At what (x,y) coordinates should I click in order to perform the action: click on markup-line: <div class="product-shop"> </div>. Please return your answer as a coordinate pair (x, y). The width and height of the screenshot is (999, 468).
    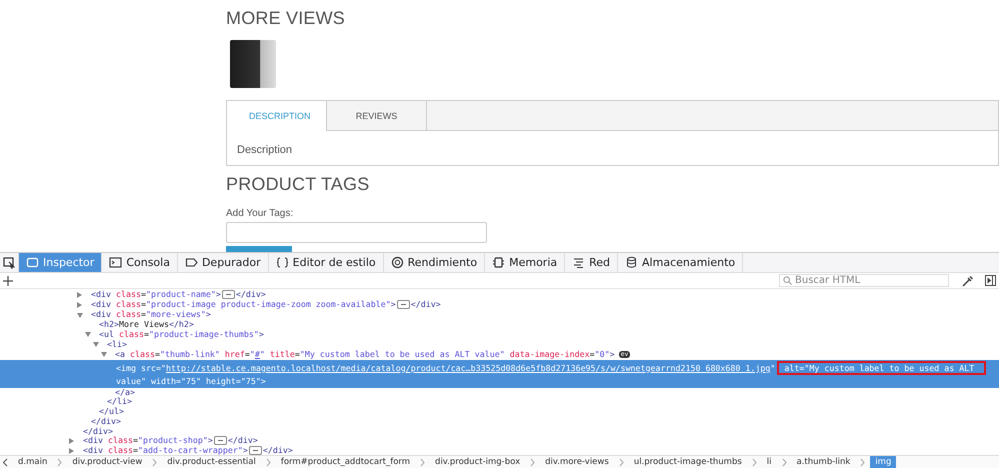
    Looking at the image, I should click on (167, 441).